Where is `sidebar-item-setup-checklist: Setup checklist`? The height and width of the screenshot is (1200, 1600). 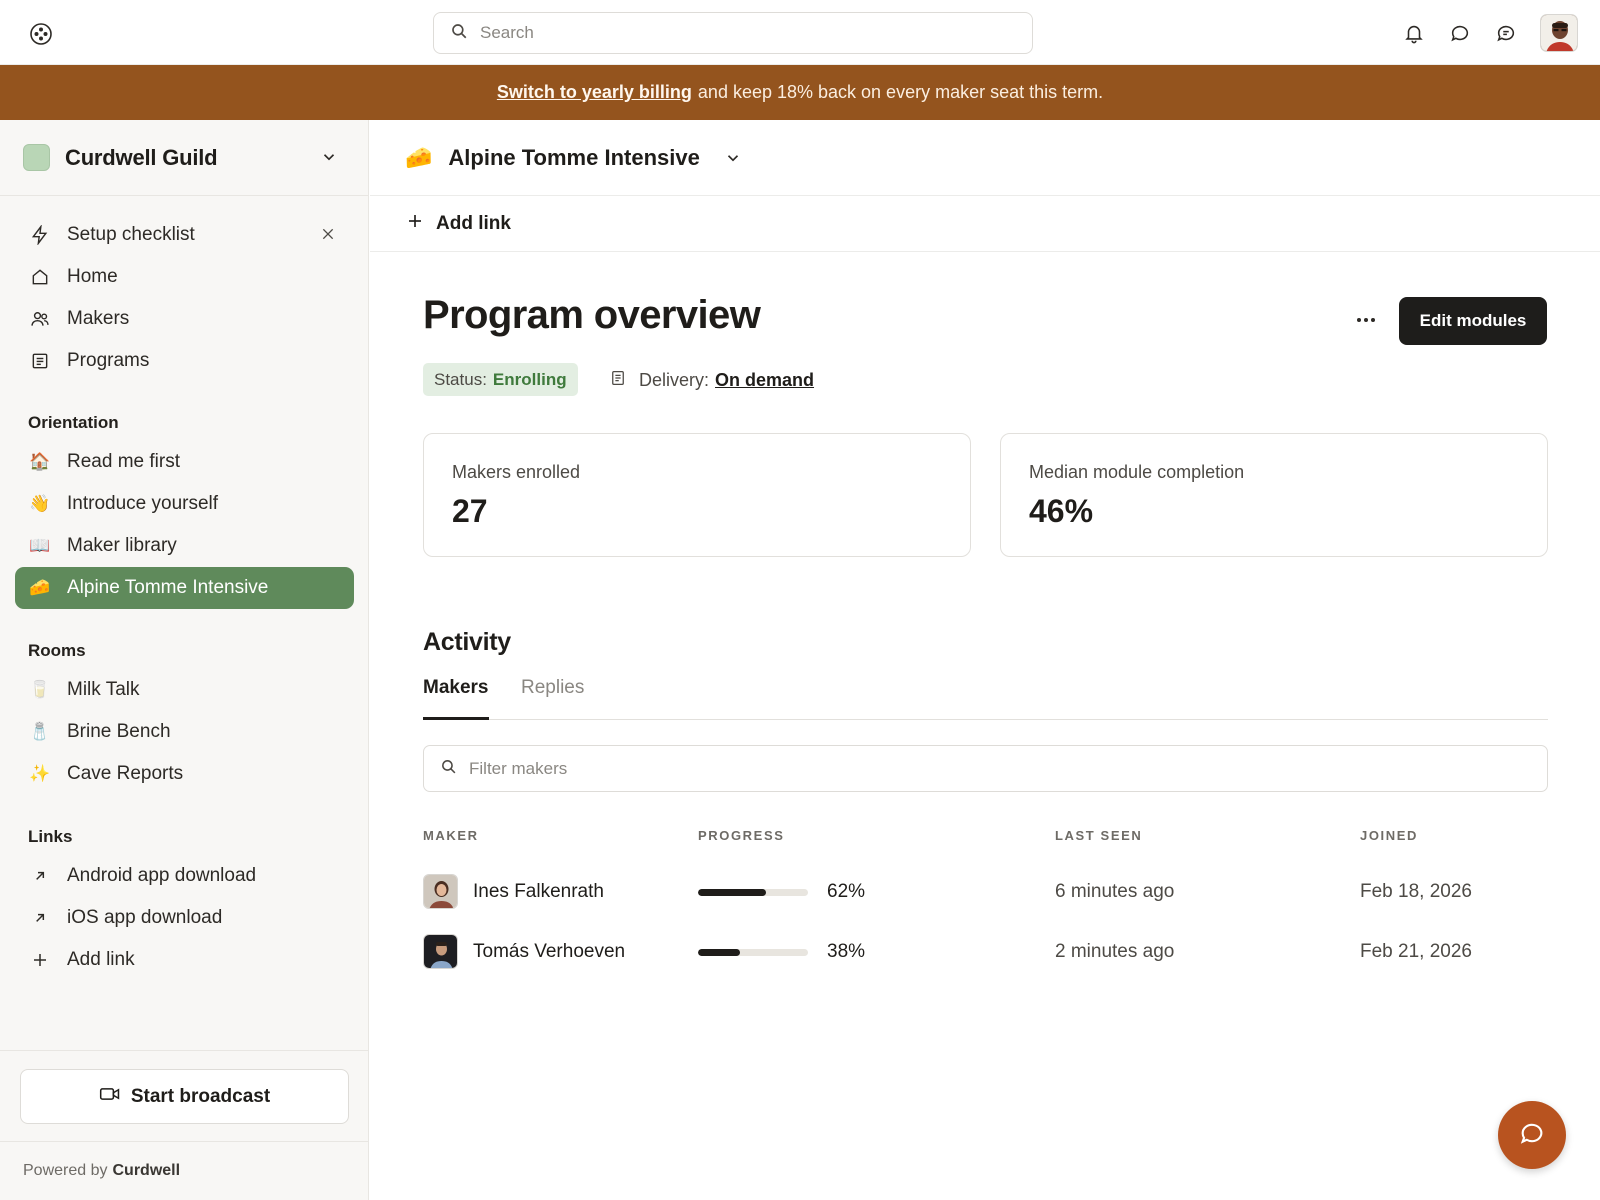 sidebar-item-setup-checklist: Setup checklist is located at coordinates (184, 235).